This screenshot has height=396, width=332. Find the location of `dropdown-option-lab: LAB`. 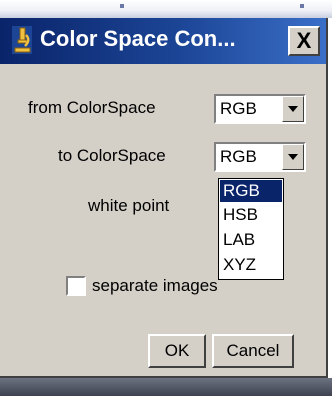

dropdown-option-lab: LAB is located at coordinates (251, 240).